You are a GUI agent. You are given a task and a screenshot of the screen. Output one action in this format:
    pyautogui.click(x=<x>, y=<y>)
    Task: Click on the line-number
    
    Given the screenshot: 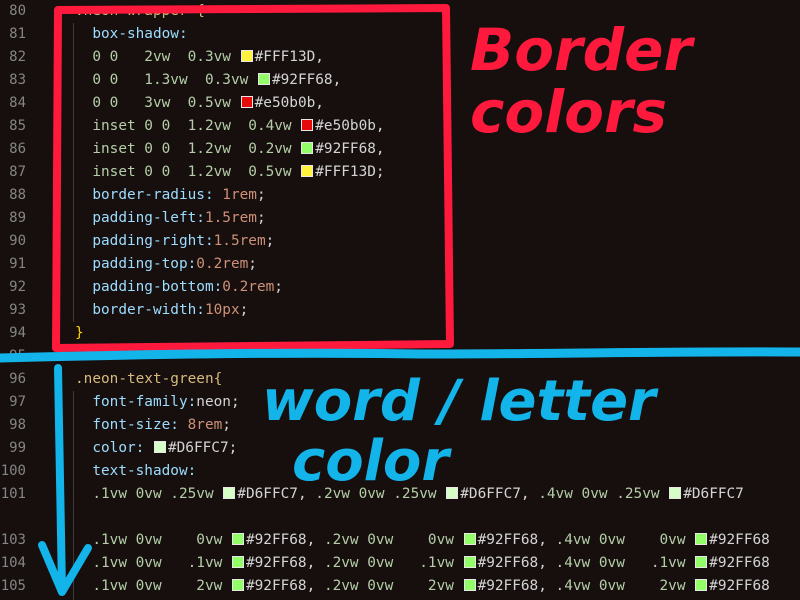 What is the action you would take?
    pyautogui.click(x=13, y=517)
    